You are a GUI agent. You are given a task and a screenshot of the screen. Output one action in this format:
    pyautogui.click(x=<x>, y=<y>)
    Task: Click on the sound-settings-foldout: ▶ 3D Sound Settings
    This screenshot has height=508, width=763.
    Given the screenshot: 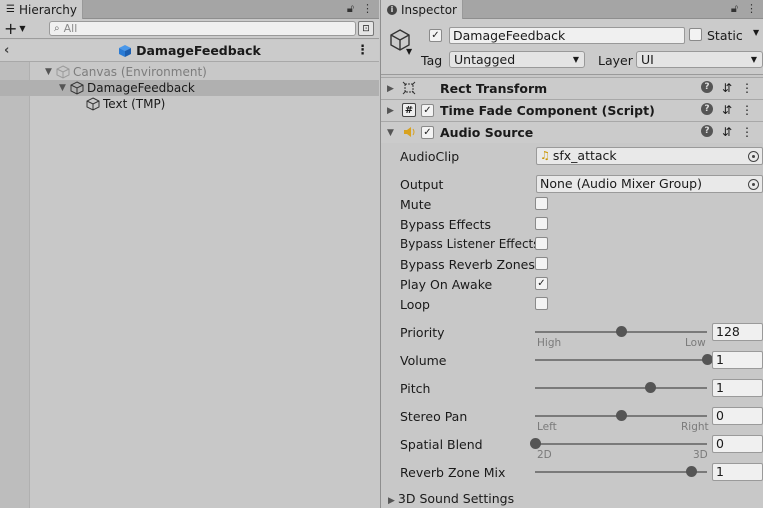 What is the action you would take?
    pyautogui.click(x=451, y=498)
    